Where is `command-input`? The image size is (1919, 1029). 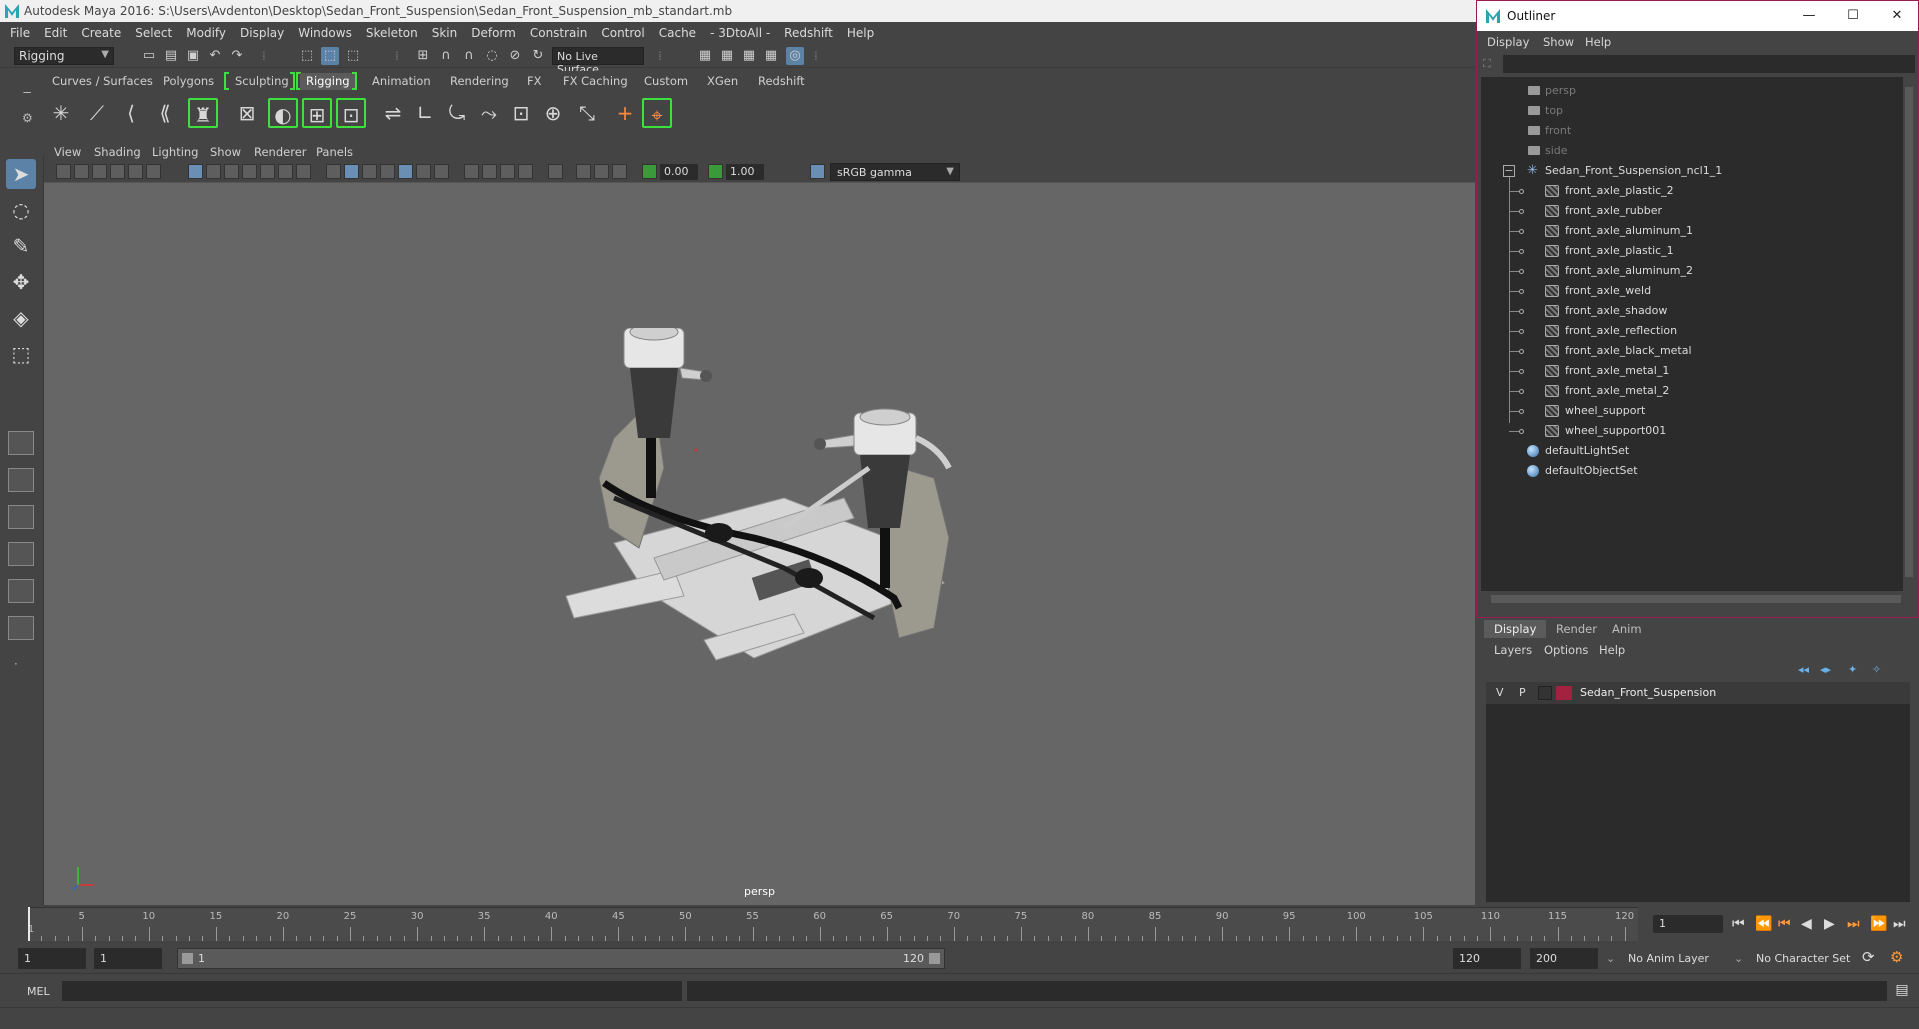
command-input is located at coordinates (372, 991).